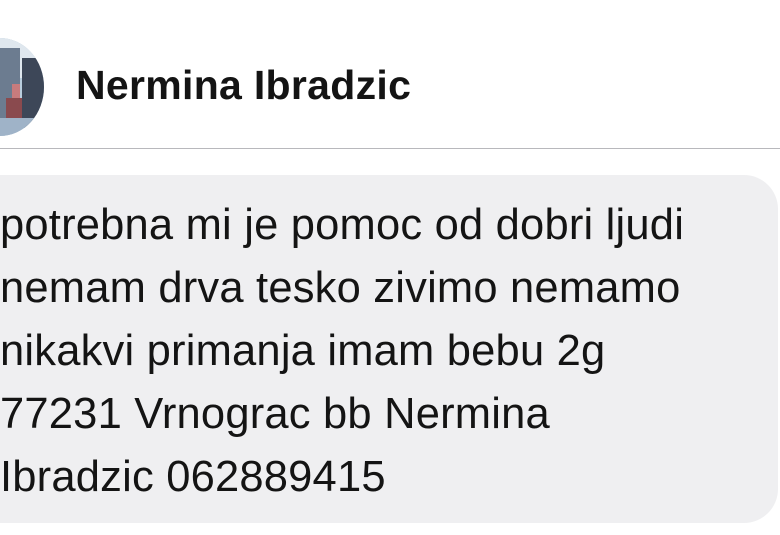 This screenshot has height=535, width=780. Describe the element at coordinates (275, 414) in the screenshot. I see `message-line: 77231 Vrnograc bb Nermina` at that location.